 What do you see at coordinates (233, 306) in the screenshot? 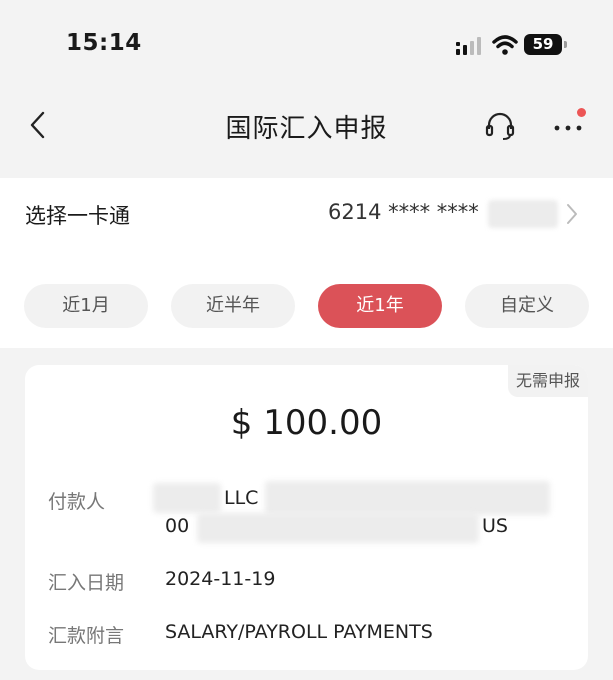
I see `filter-half-year: 近半年` at bounding box center [233, 306].